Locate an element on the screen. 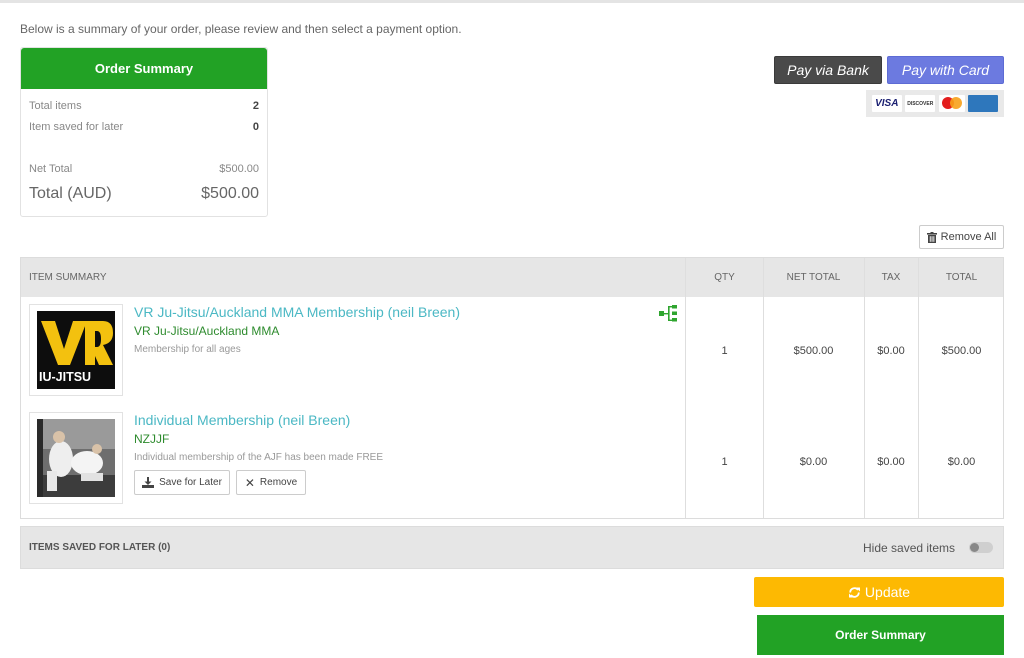  grand-total-label: Total (AUD) is located at coordinates (70, 193).